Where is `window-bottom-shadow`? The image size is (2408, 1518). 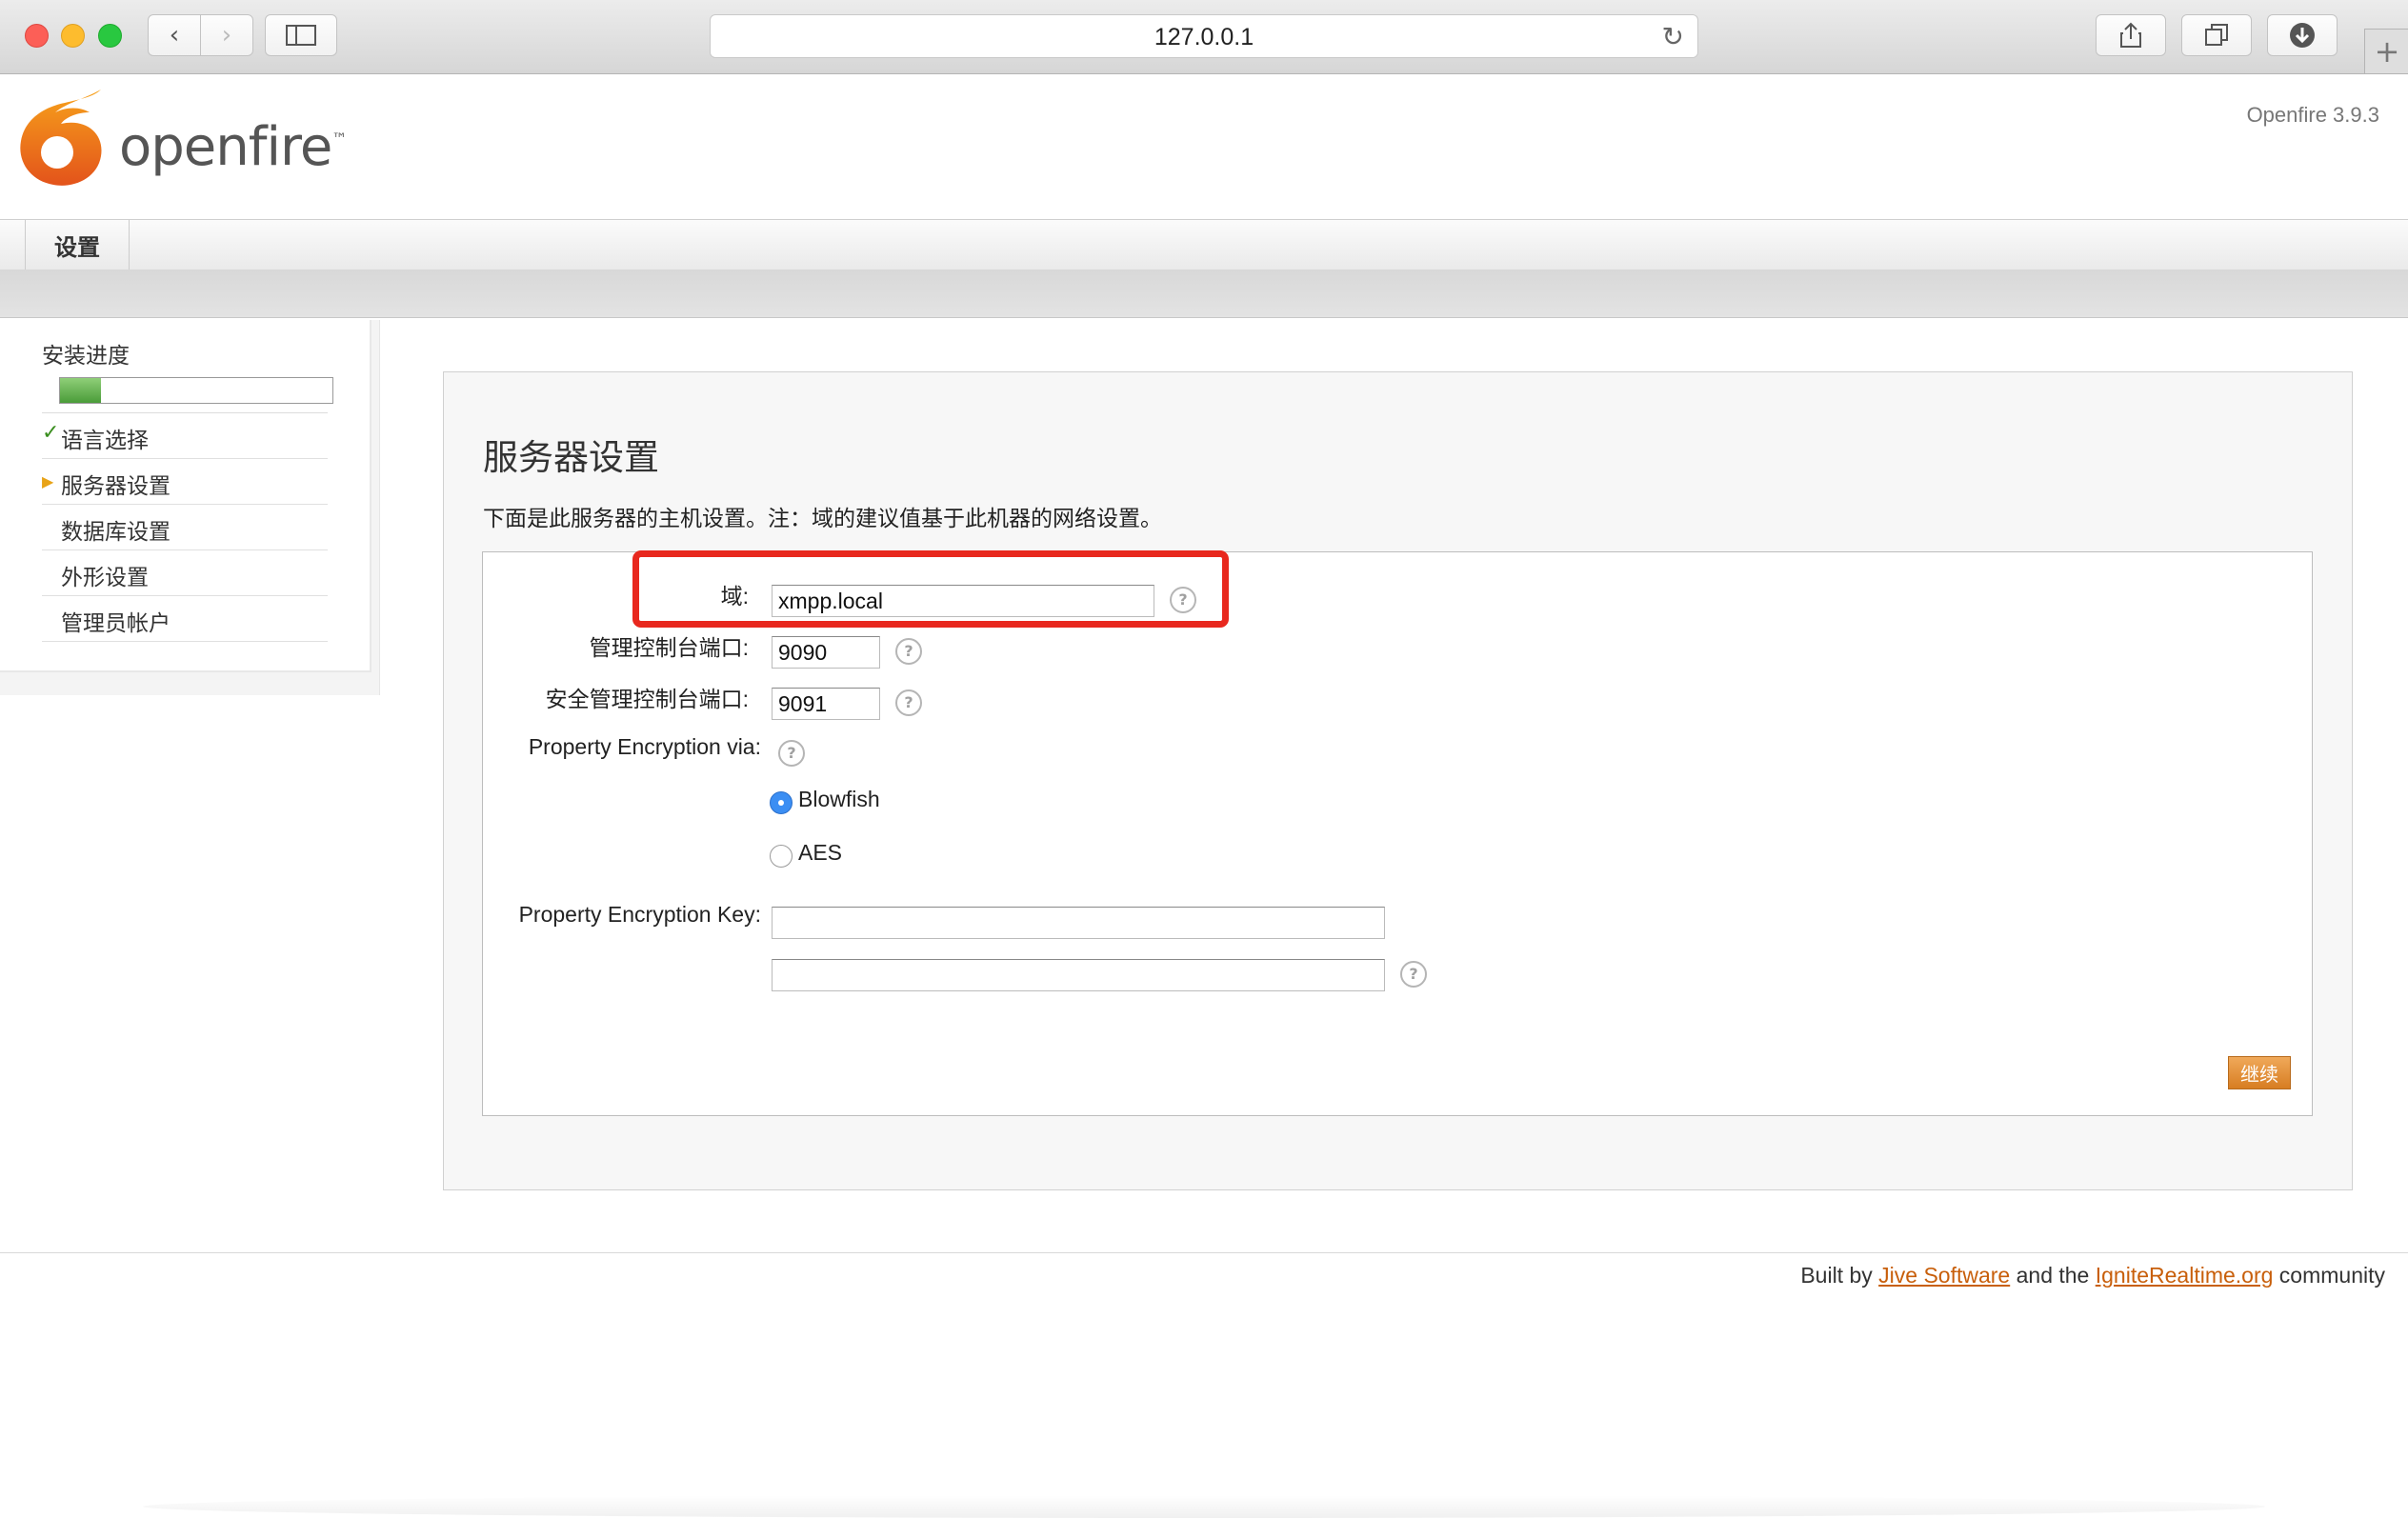
window-bottom-shadow is located at coordinates (1204, 1506).